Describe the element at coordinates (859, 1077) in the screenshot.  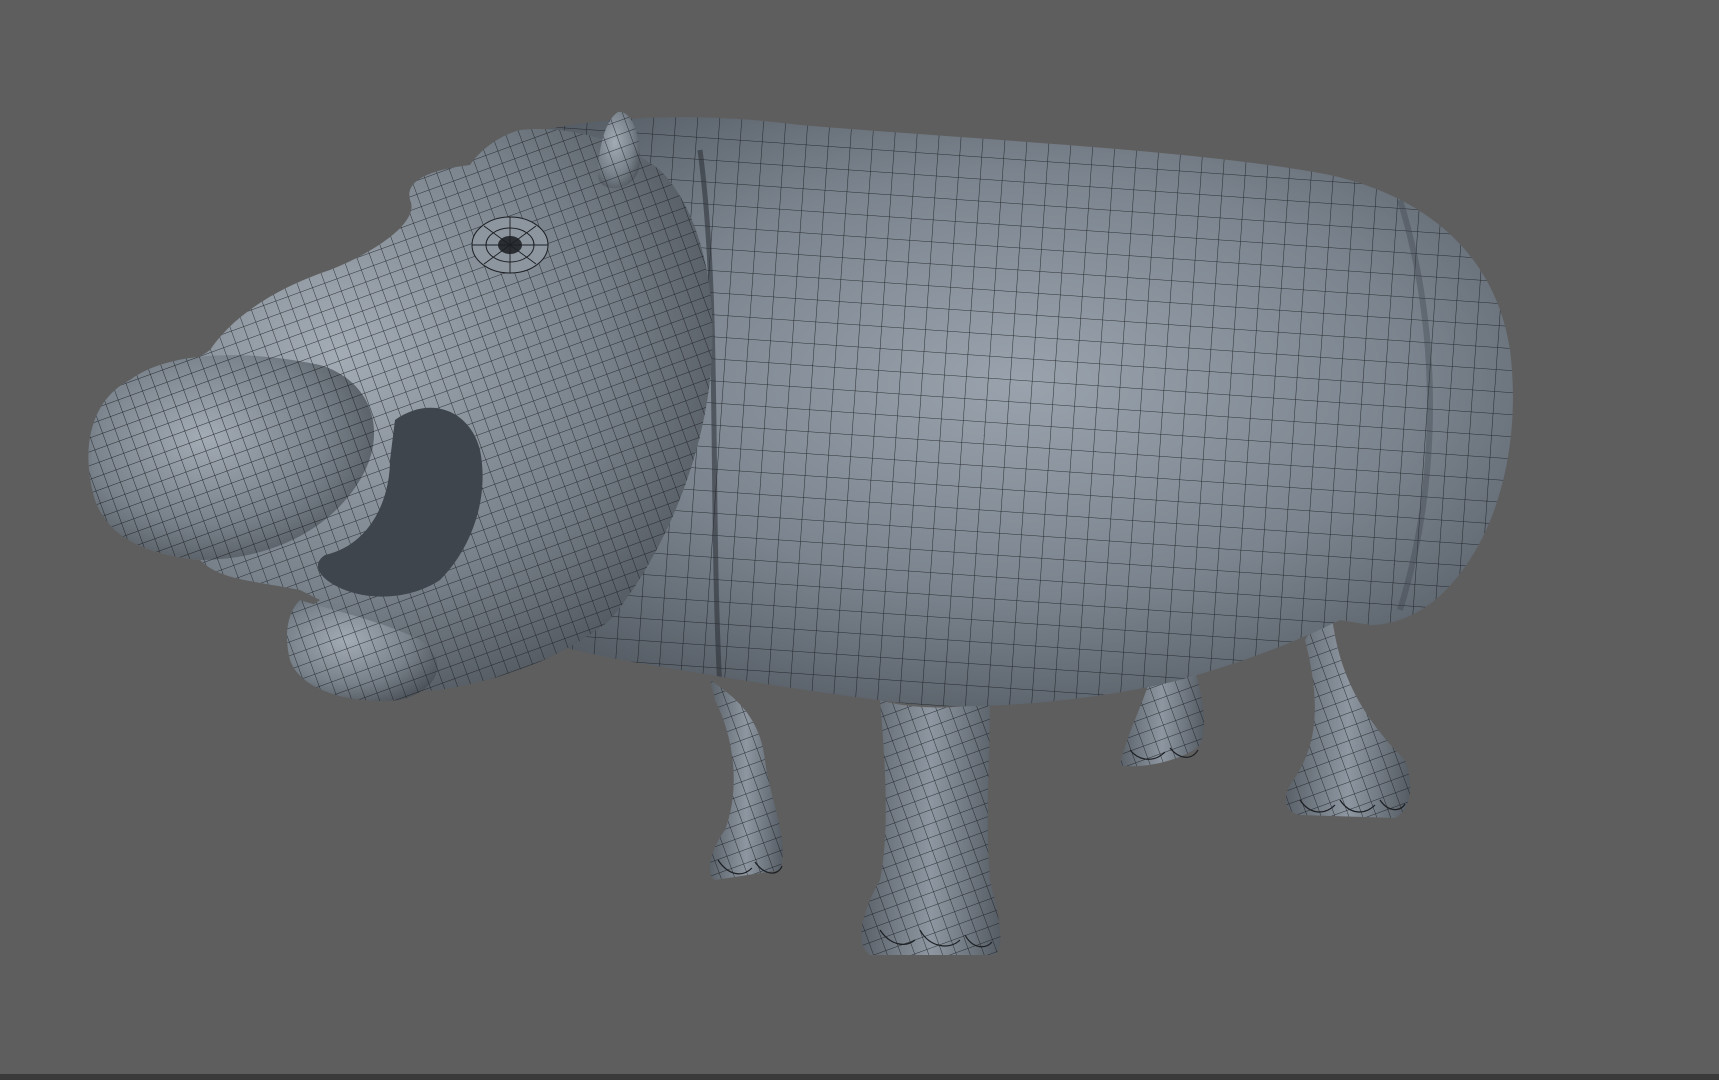
I see `viewport-bottom-border` at that location.